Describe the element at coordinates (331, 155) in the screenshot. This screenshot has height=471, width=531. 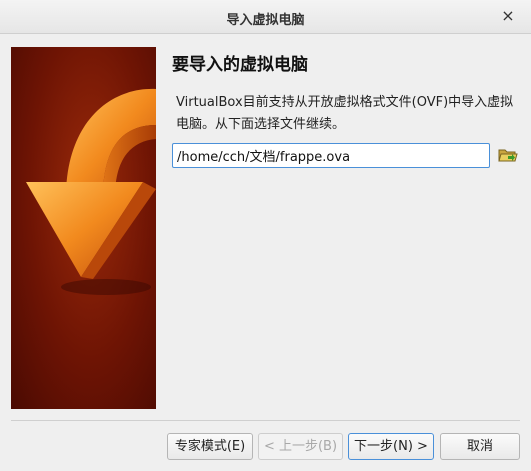
I see `file-path-input` at that location.